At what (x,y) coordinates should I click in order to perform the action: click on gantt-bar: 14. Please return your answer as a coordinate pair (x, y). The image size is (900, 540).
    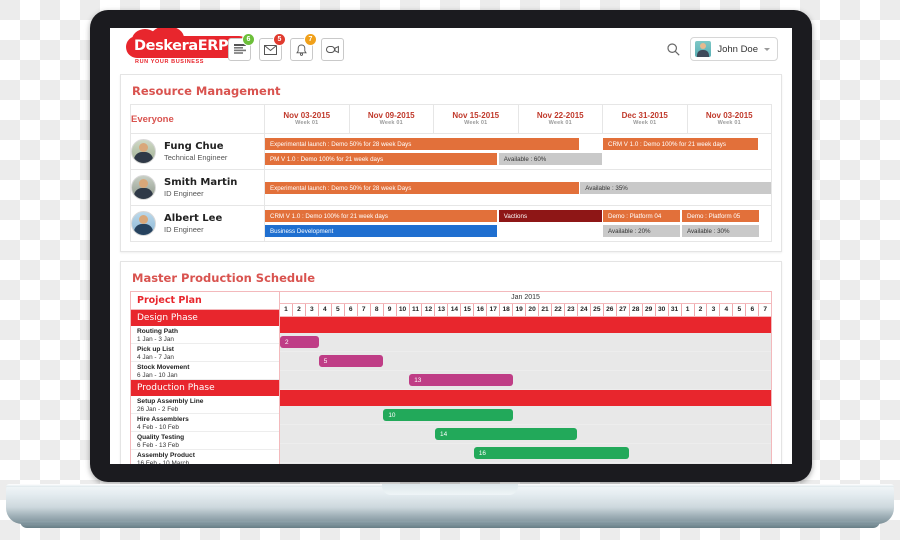
    Looking at the image, I should click on (506, 434).